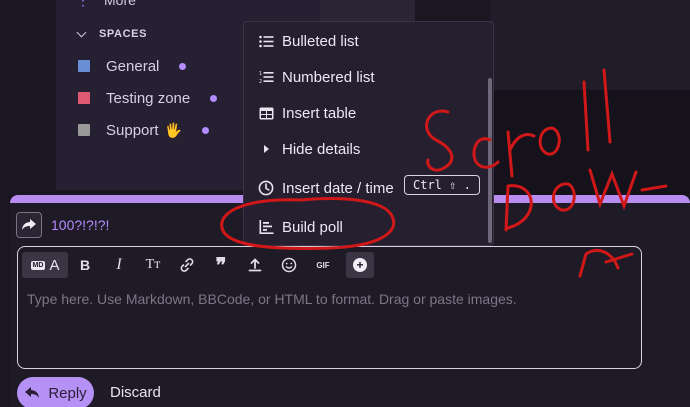 This screenshot has width=690, height=407. Describe the element at coordinates (120, 4) in the screenshot. I see `more-label: More` at that location.